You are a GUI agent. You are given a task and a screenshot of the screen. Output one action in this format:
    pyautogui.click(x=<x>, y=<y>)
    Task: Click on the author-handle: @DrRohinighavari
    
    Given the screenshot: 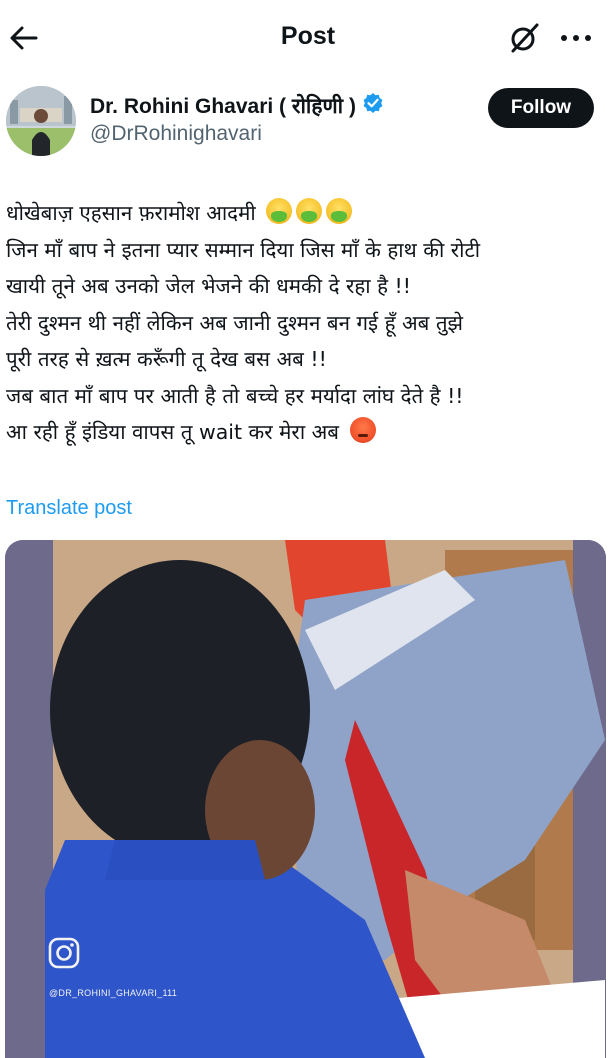 What is the action you would take?
    pyautogui.click(x=176, y=134)
    